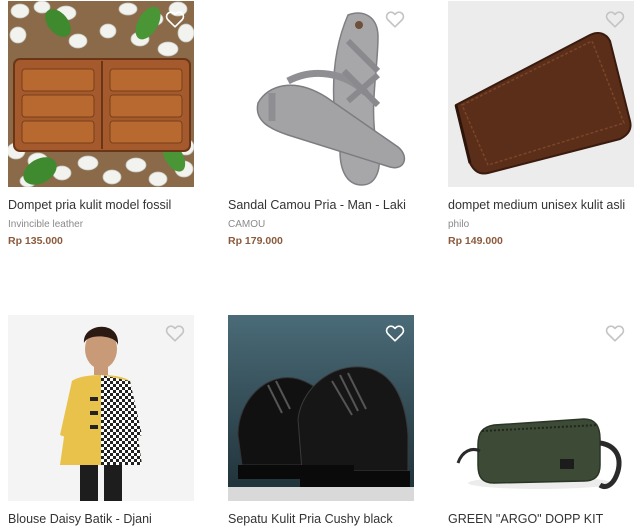 Image resolution: width=640 pixels, height=532 pixels. What do you see at coordinates (328, 519) in the screenshot?
I see `product-name: Sepatu Kulit Pria Cushy black` at bounding box center [328, 519].